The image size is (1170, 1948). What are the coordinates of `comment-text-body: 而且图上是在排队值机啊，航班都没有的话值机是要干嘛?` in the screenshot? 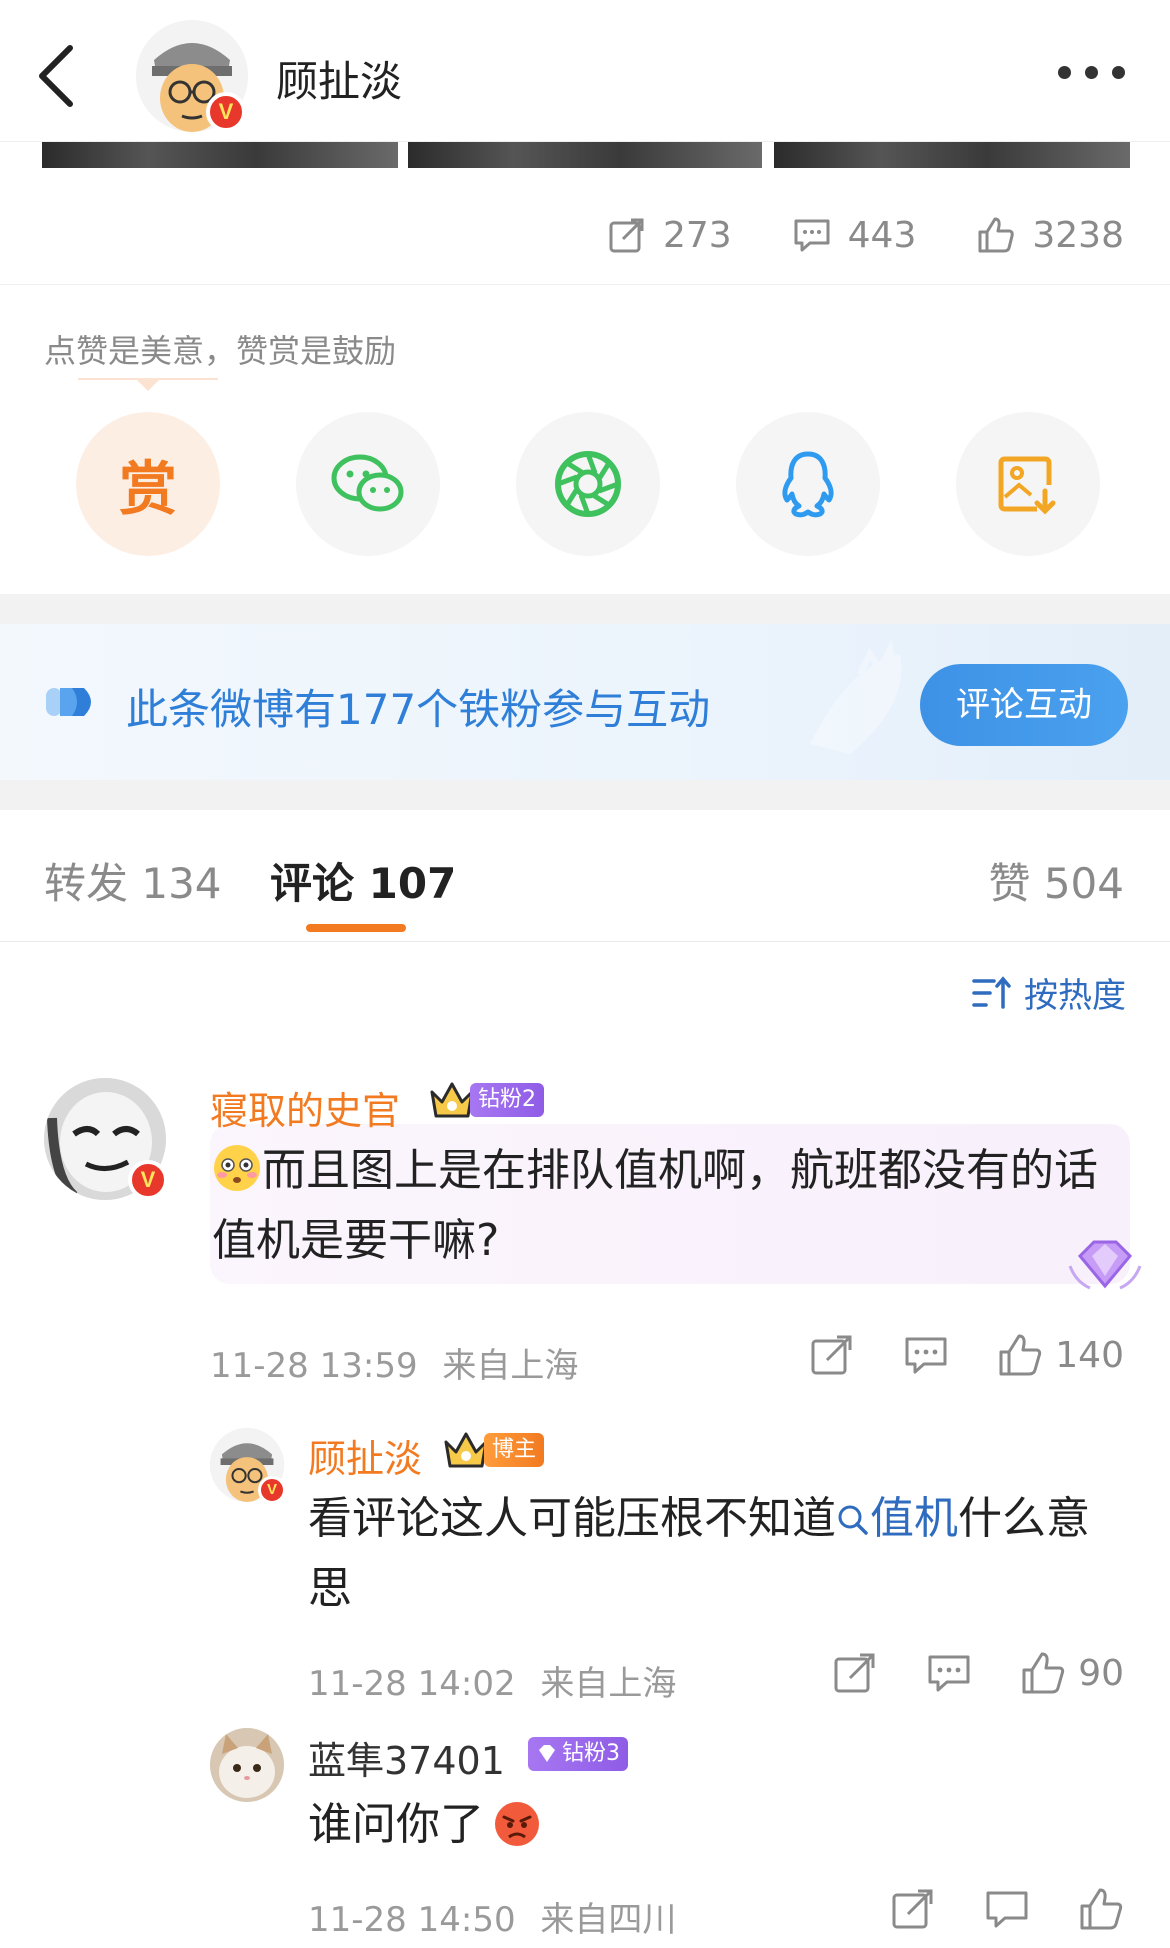 It's located at (655, 1205).